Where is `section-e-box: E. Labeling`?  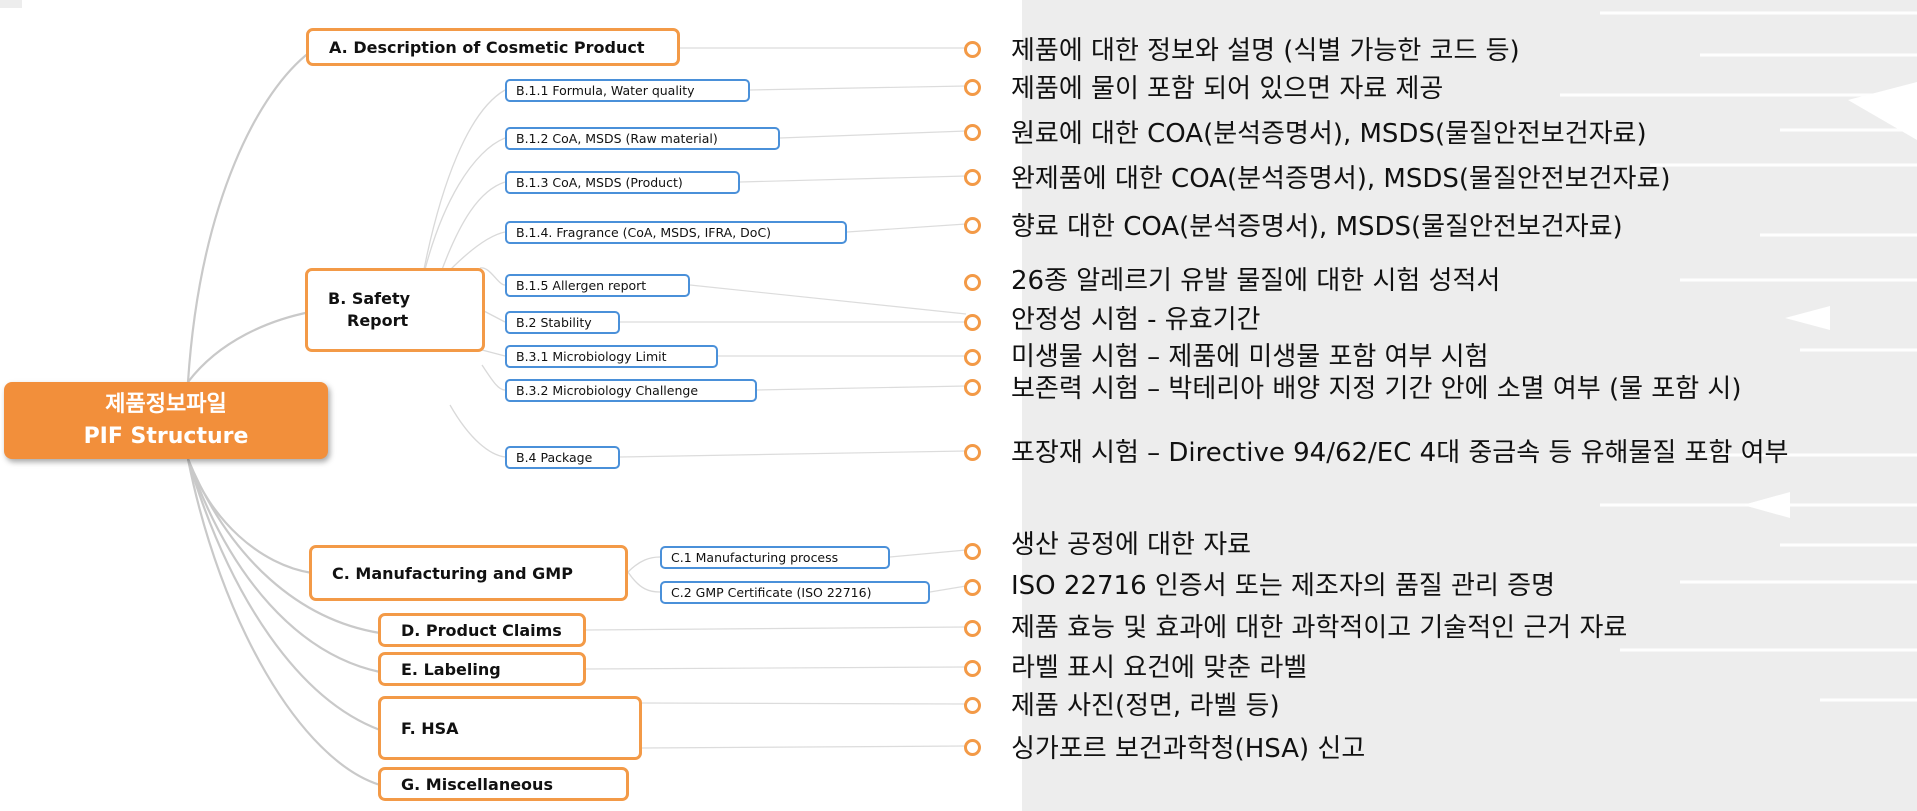
section-e-box: E. Labeling is located at coordinates (482, 669).